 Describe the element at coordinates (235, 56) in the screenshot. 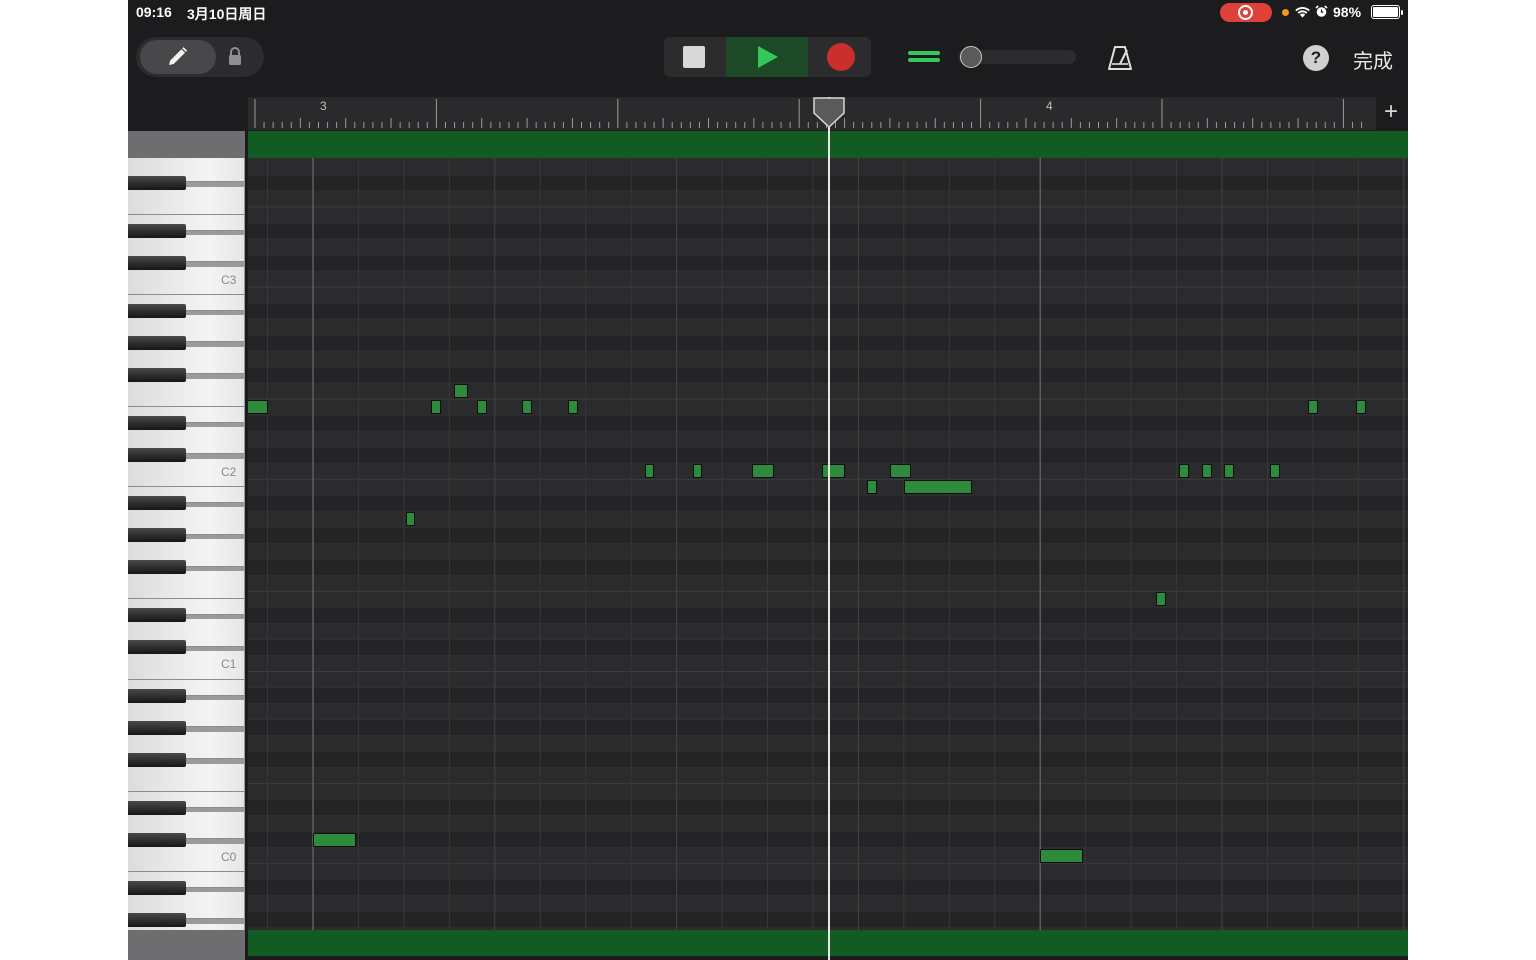

I see `lock-icon` at that location.